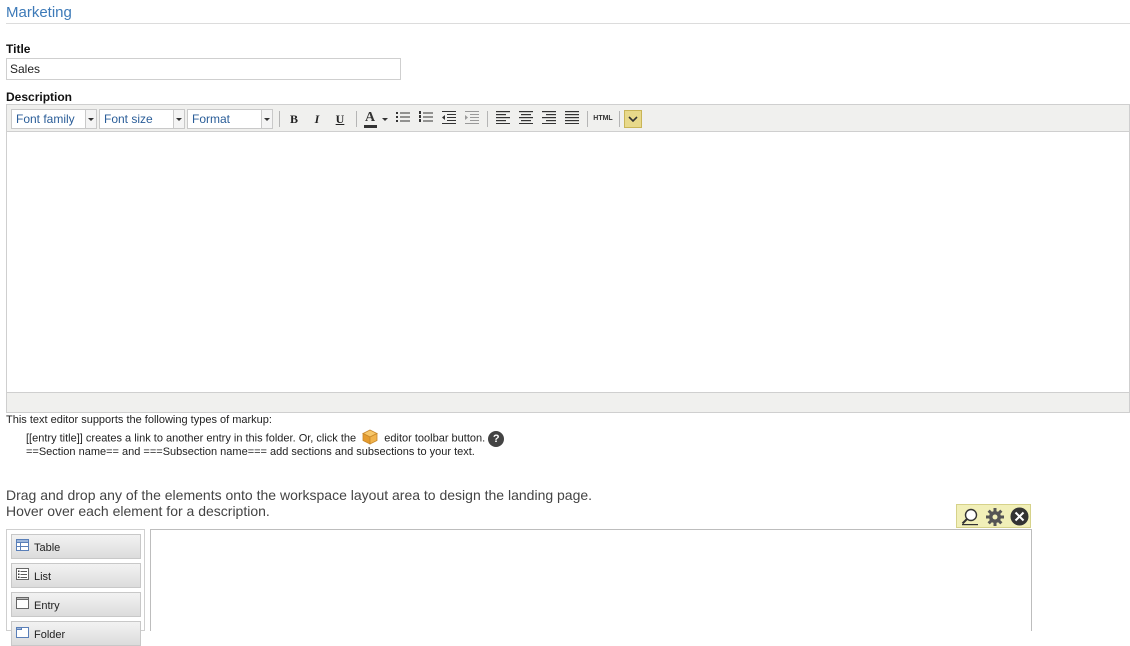 This screenshot has height=646, width=1130. What do you see at coordinates (22, 545) in the screenshot?
I see `table-icon` at bounding box center [22, 545].